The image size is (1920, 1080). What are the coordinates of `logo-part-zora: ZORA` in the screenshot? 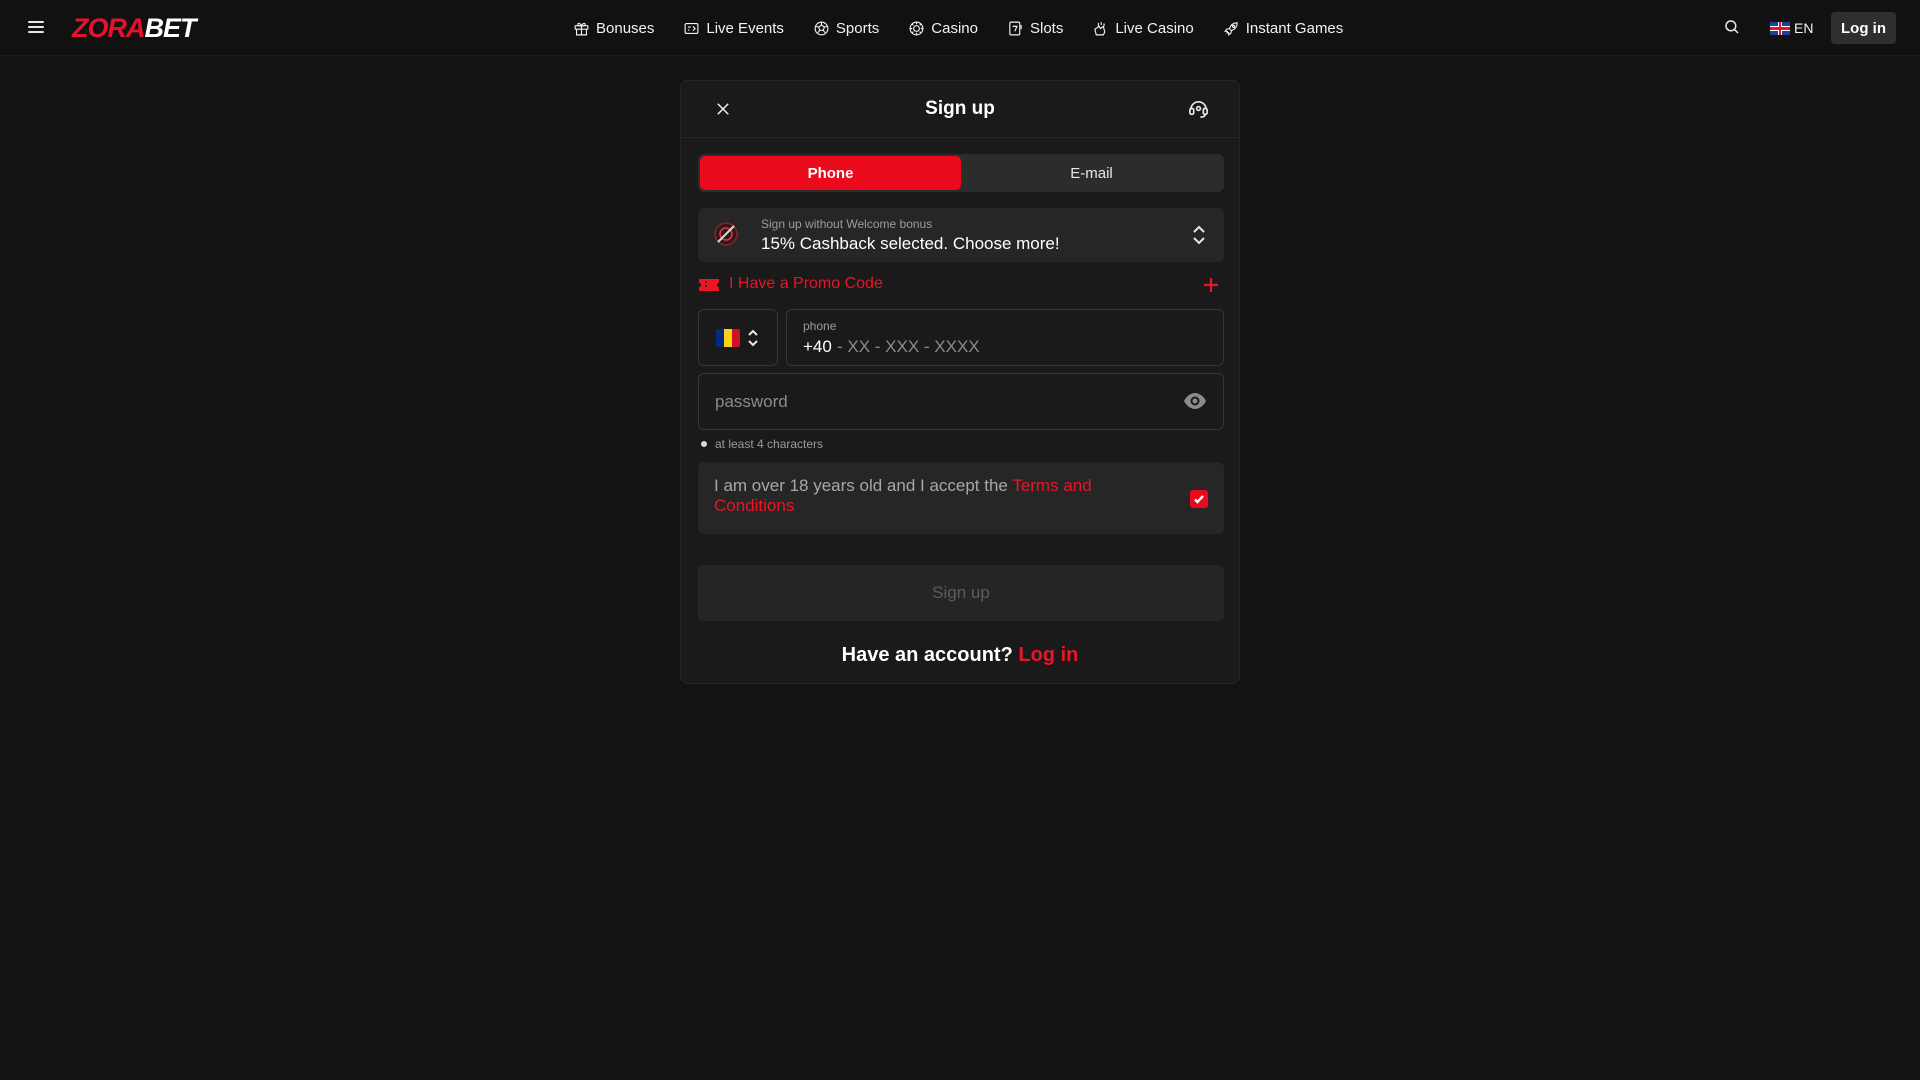 It's located at (108, 28).